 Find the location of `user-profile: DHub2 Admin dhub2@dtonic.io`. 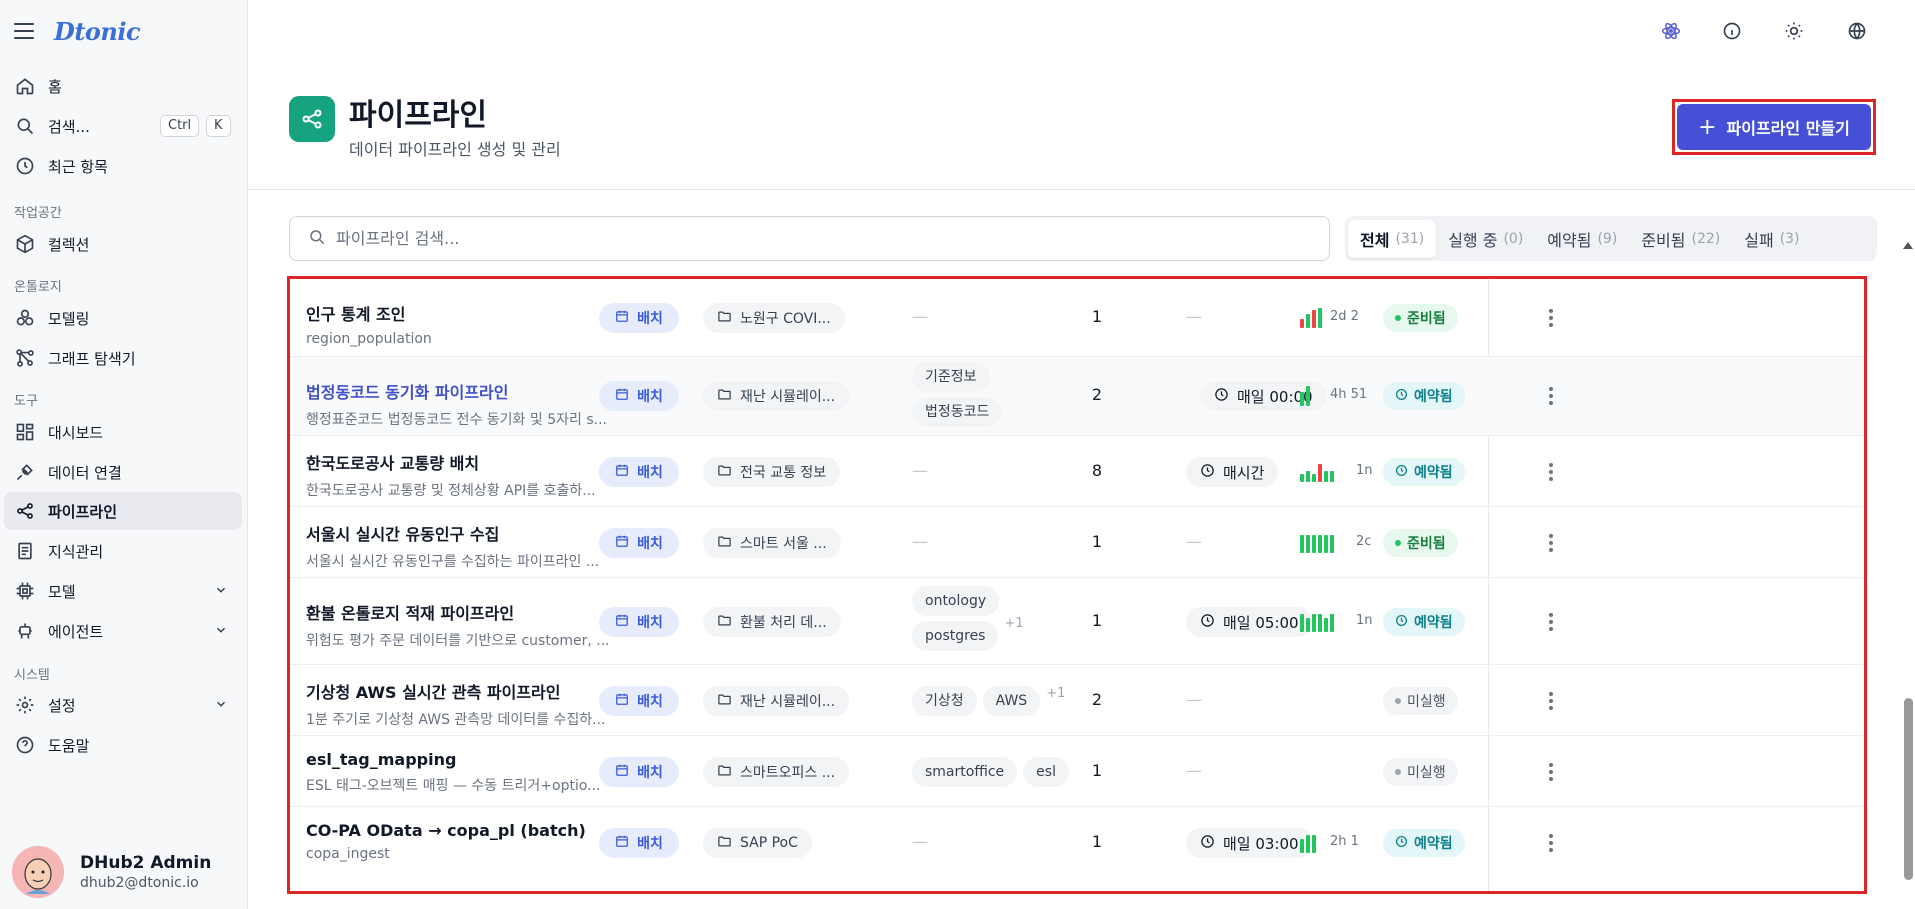

user-profile: DHub2 Admin dhub2@dtonic.io is located at coordinates (111, 872).